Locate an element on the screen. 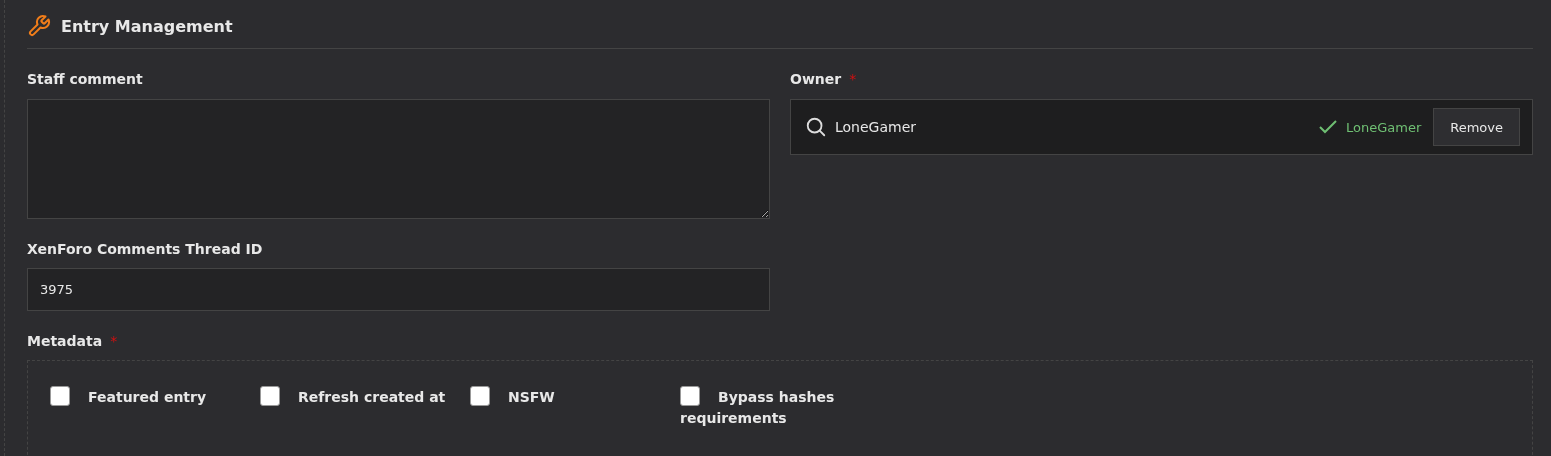 Image resolution: width=1551 pixels, height=456 pixels. comment-field is located at coordinates (398, 159).